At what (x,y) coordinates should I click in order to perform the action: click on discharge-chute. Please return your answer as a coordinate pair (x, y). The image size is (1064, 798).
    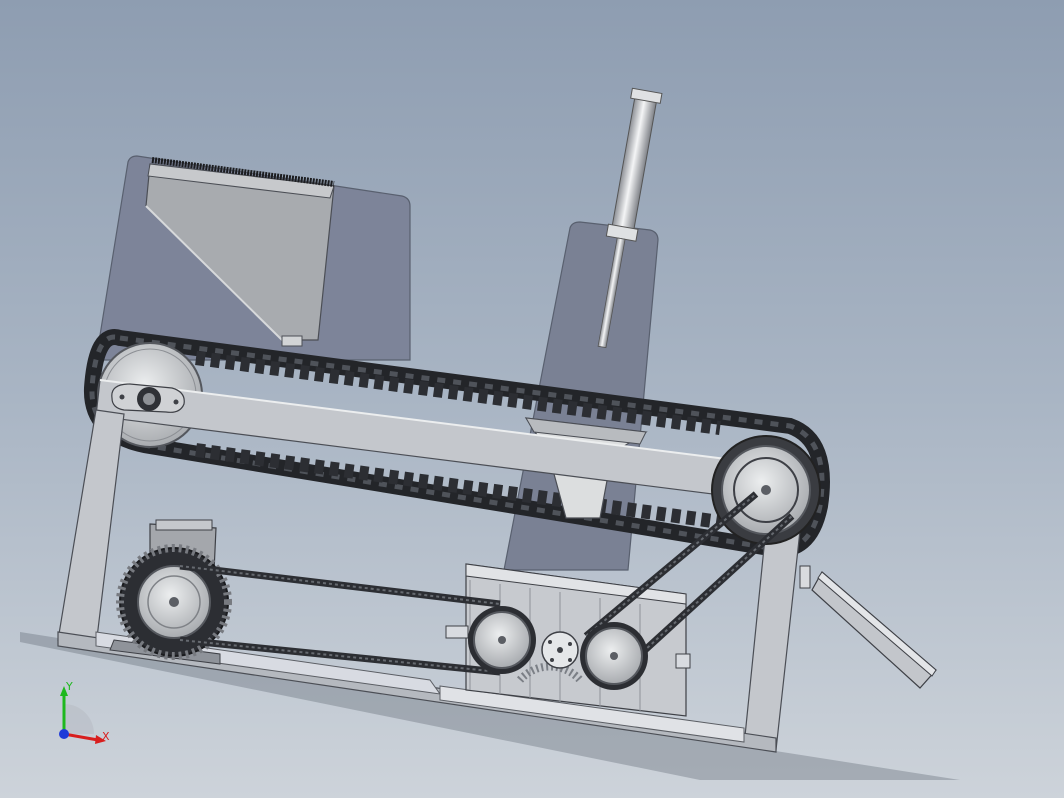
    Looking at the image, I should click on (868, 627).